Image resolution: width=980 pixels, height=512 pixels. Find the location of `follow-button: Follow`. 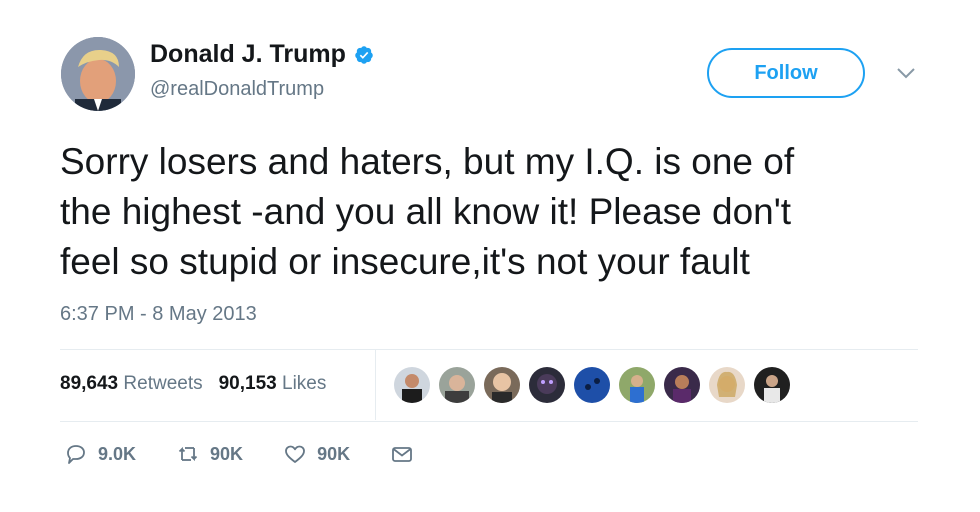

follow-button: Follow is located at coordinates (786, 73).